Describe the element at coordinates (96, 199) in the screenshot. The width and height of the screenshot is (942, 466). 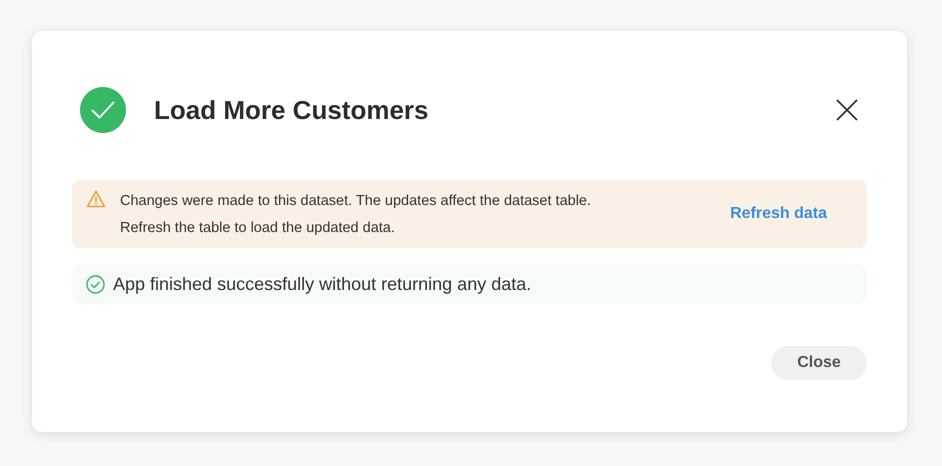
I see `warning-icon` at that location.